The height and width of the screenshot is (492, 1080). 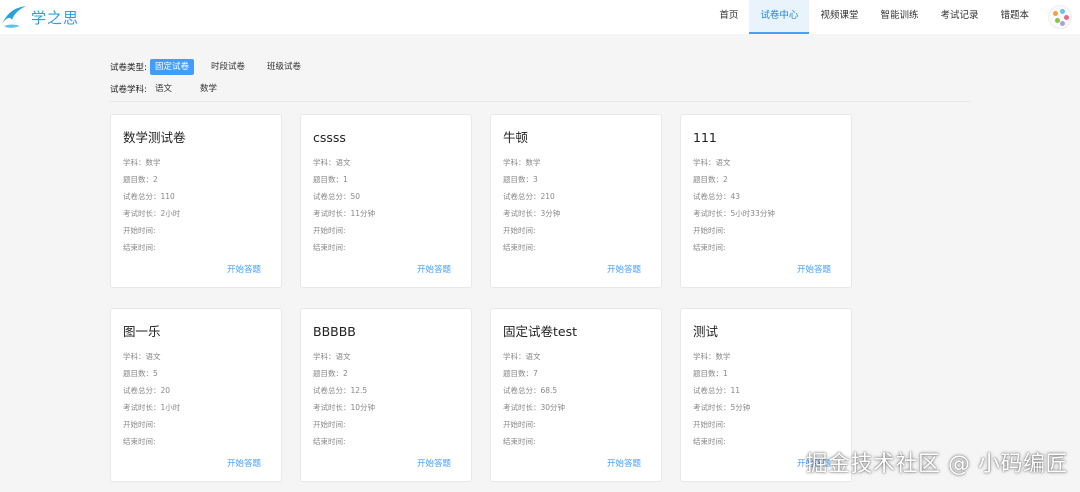 I want to click on paper-total-score: 试卷总分：12.5, so click(x=340, y=390).